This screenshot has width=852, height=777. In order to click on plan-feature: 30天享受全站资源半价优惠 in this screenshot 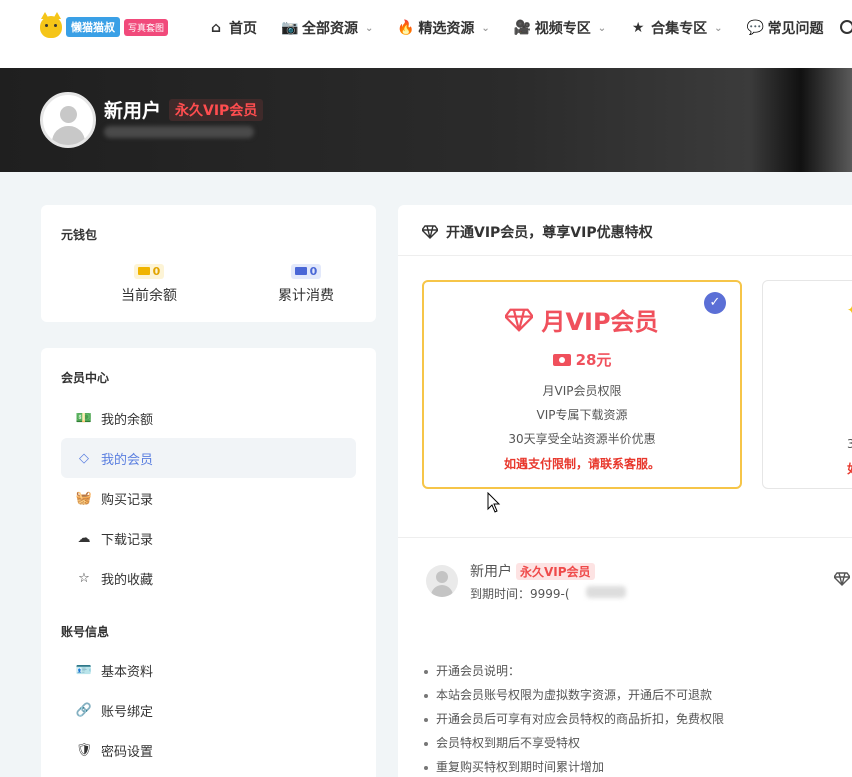, I will do `click(582, 439)`.